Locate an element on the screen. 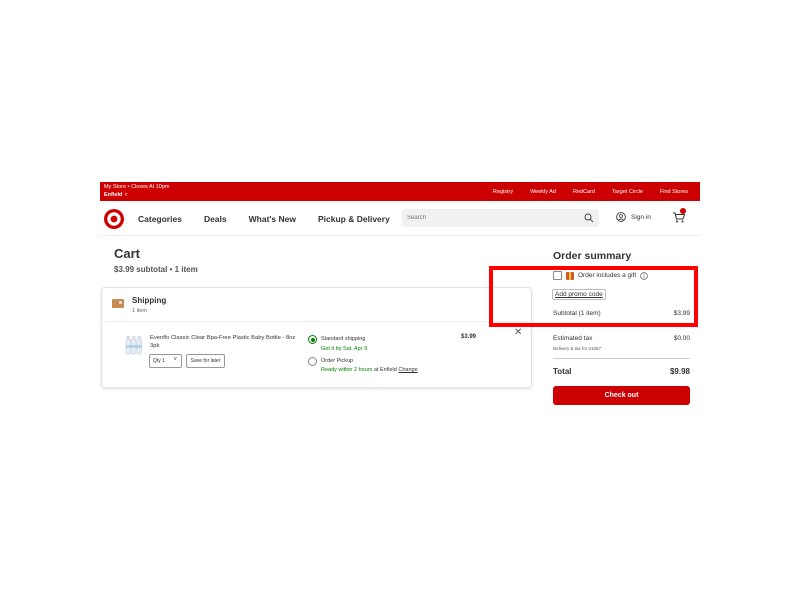 The height and width of the screenshot is (600, 800). link-registry: Registry is located at coordinates (503, 192).